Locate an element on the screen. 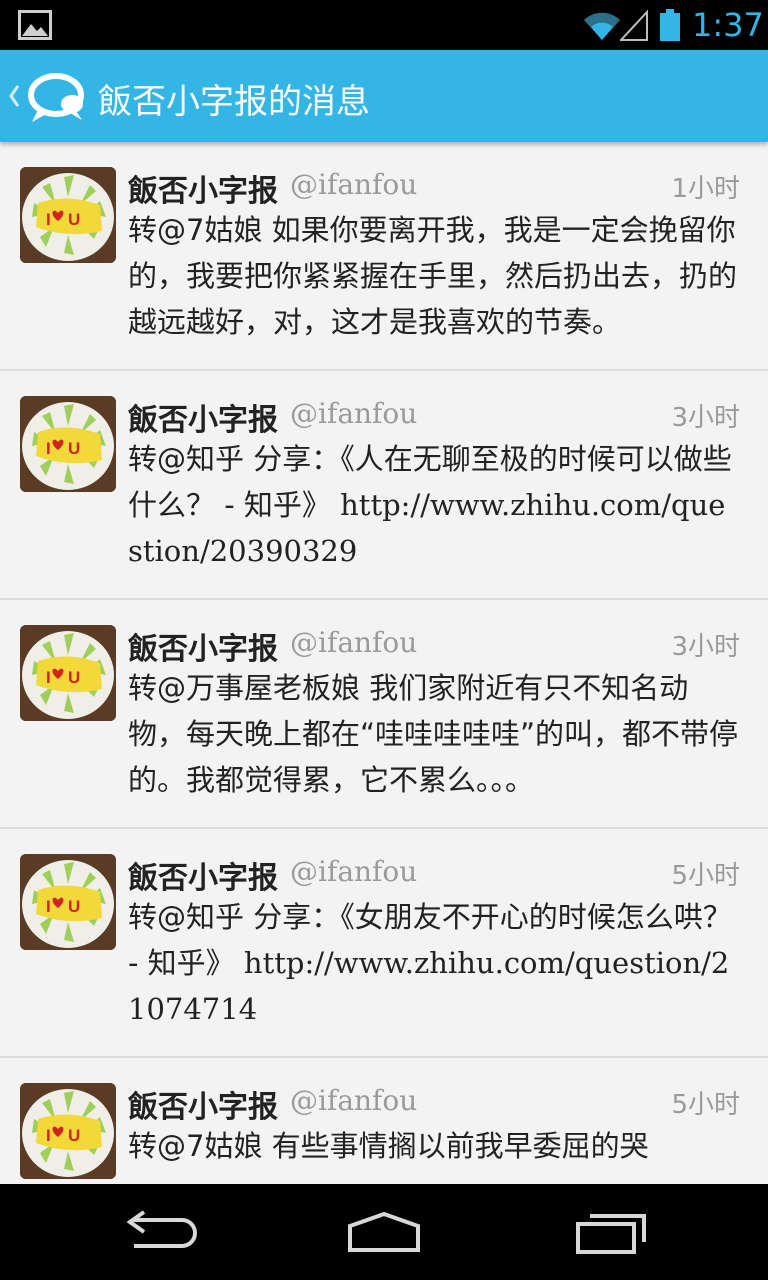 Image resolution: width=768 pixels, height=1280 pixels. message-header: 飯否小字报 @ifanfou 1小时 is located at coordinates (434, 187).